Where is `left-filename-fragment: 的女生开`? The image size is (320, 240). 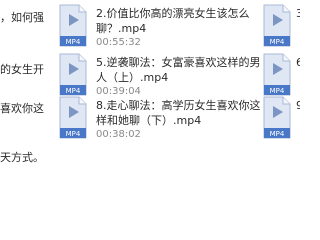 left-filename-fragment: 的女生开 is located at coordinates (22, 69).